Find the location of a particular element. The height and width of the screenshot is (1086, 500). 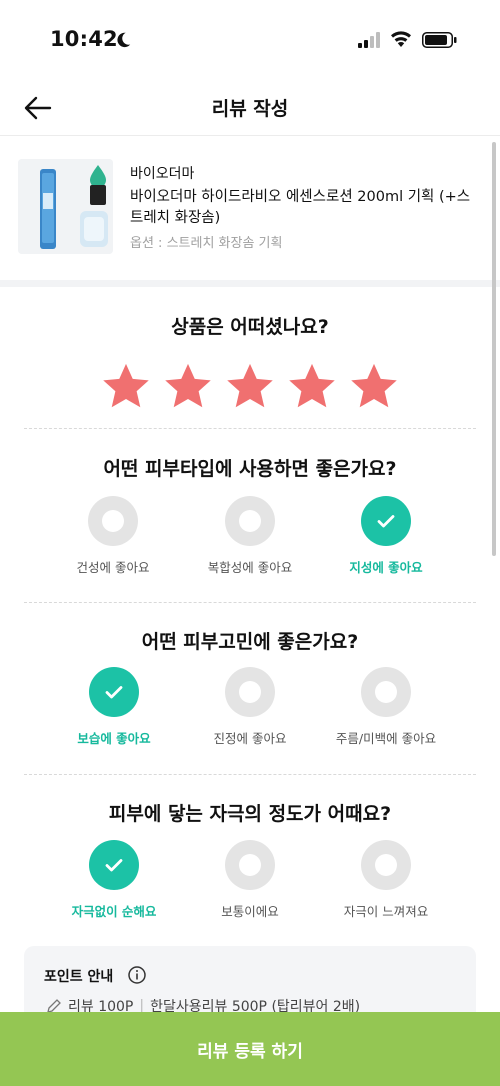

skin-type-option-oily: 지성에 좋아요 is located at coordinates (386, 536).